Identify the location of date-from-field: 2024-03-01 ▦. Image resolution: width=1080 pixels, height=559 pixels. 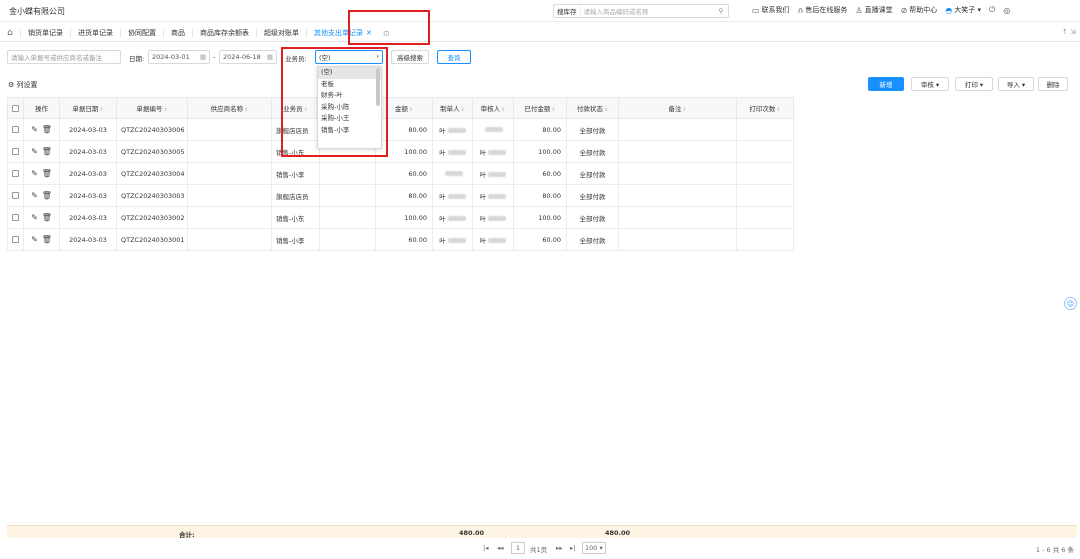
(179, 57).